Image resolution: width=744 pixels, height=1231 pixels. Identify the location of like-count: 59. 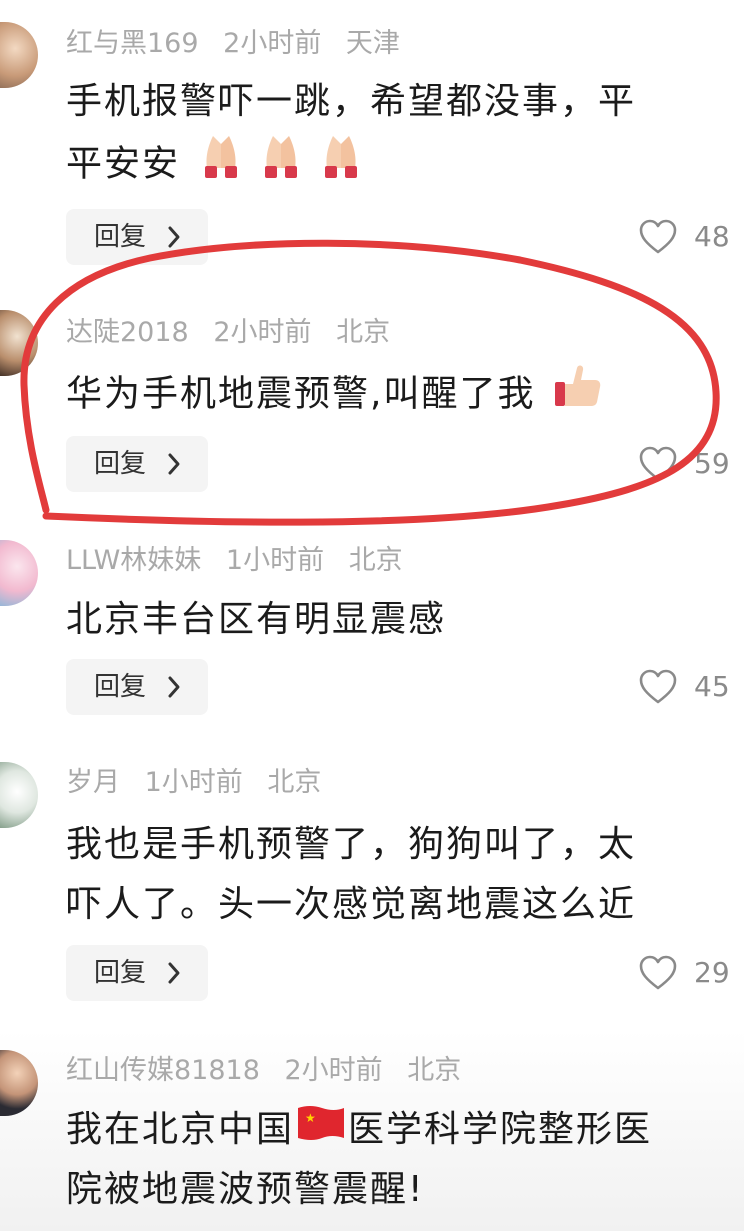
(712, 463).